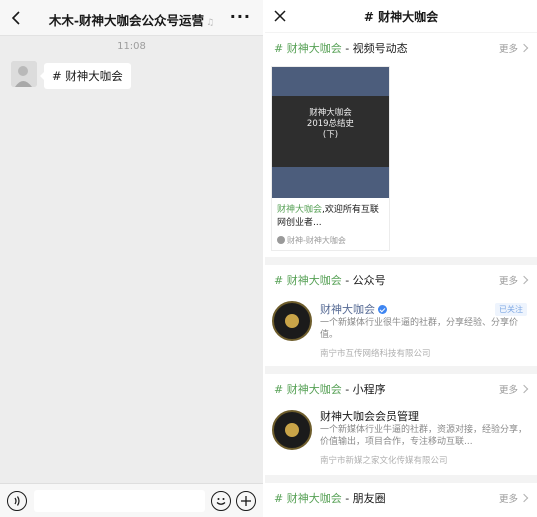 The image size is (537, 517). I want to click on followed-badge: 已关注, so click(511, 309).